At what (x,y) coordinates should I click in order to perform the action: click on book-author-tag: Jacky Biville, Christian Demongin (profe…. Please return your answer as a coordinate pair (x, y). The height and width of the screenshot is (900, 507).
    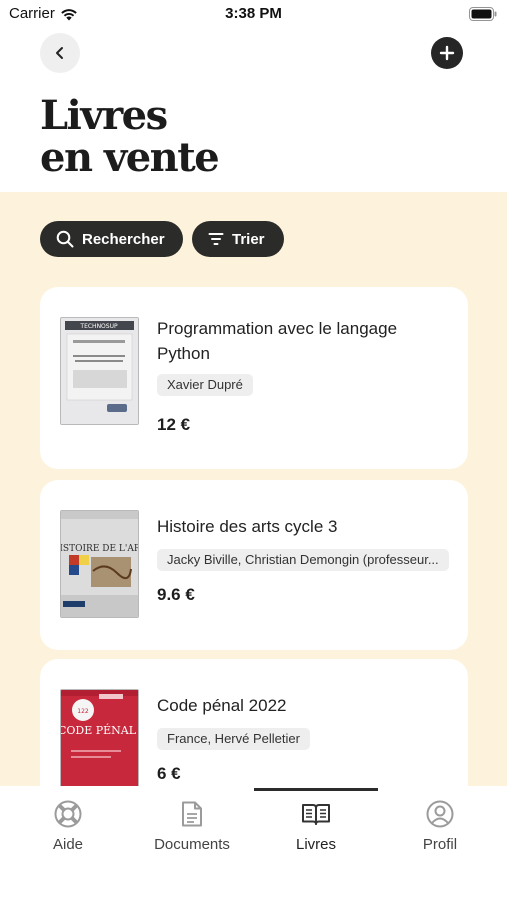
    Looking at the image, I should click on (303, 560).